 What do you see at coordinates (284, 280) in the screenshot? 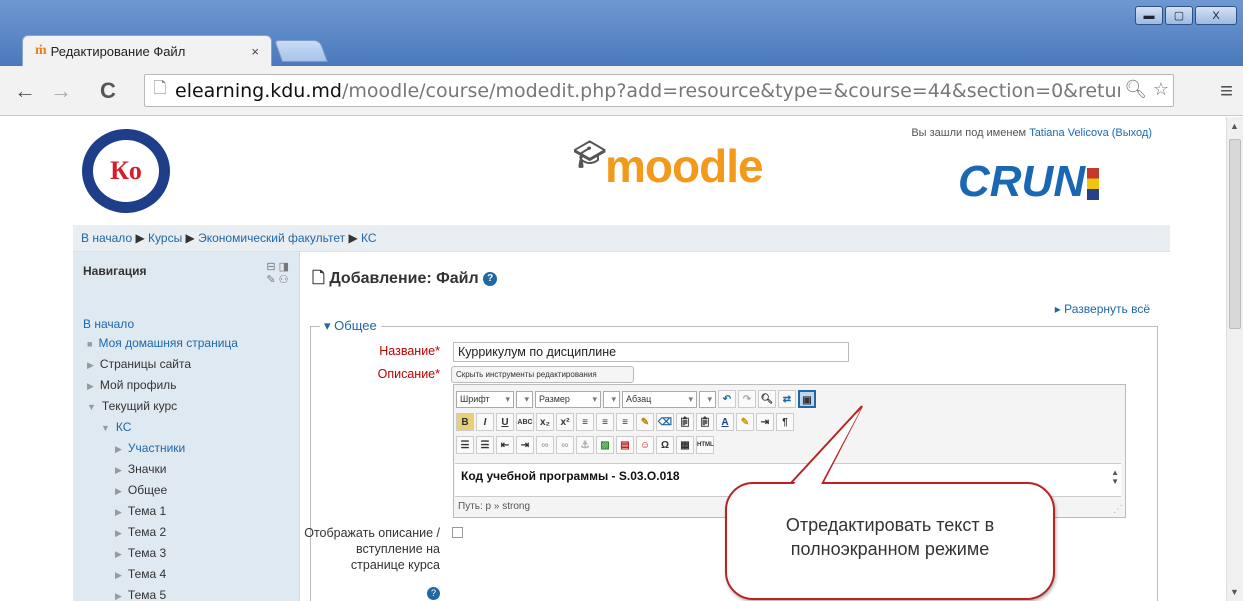
I see `assign-roles-icon: ⚇` at bounding box center [284, 280].